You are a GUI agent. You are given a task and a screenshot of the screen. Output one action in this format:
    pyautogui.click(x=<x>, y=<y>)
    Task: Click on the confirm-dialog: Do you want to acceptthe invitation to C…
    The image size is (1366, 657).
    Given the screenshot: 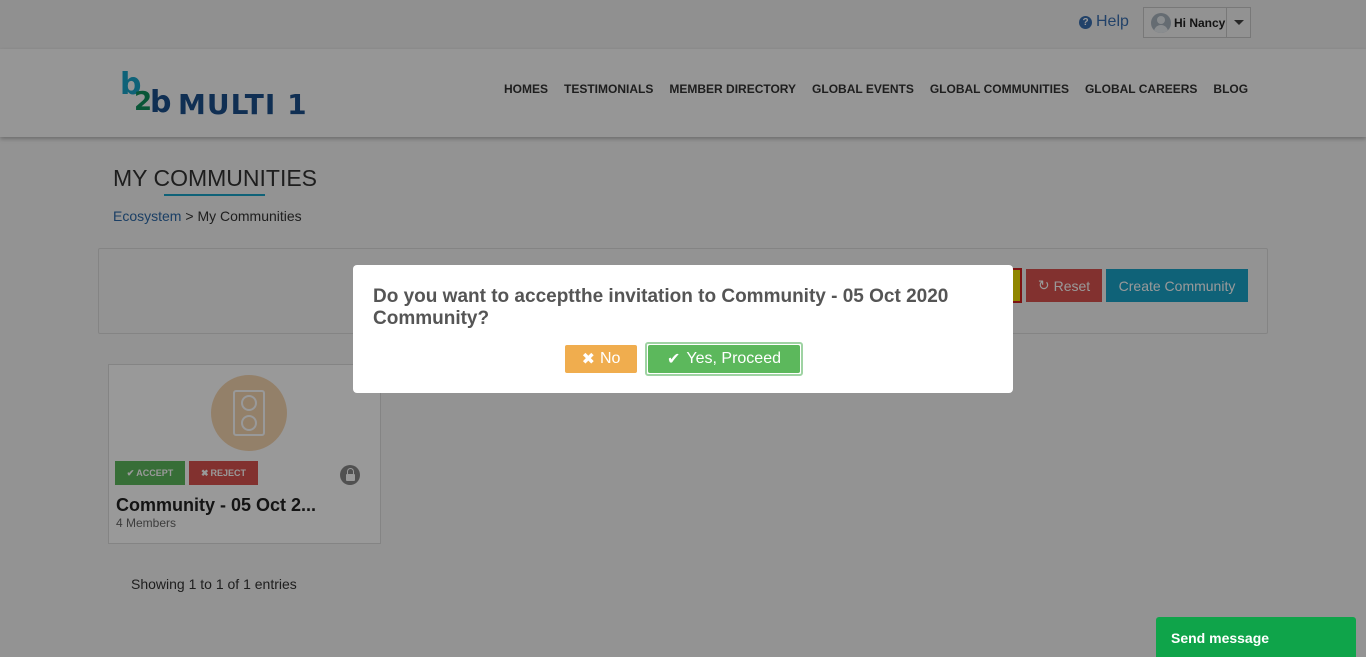 What is the action you would take?
    pyautogui.click(x=683, y=329)
    